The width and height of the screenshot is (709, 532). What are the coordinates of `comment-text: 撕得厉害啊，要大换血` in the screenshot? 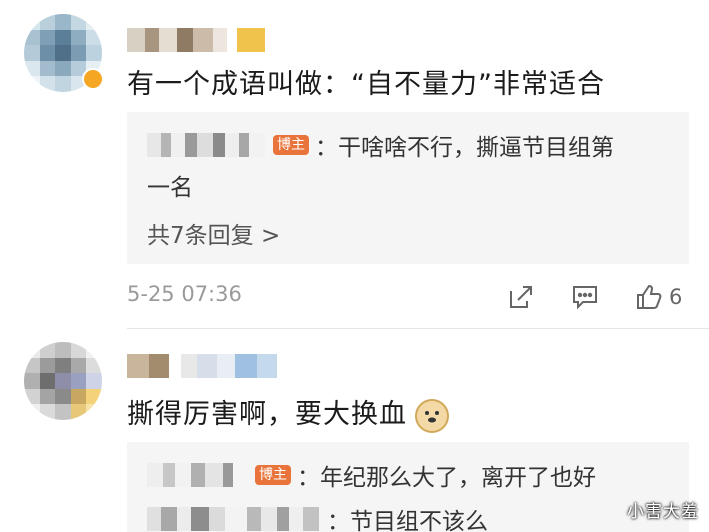 It's located at (288, 412).